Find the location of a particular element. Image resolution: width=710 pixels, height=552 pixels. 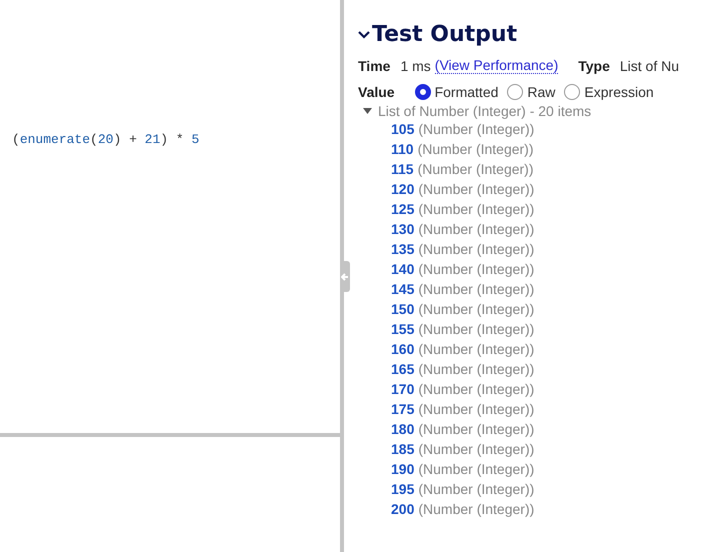

item-value: 180 is located at coordinates (402, 429).